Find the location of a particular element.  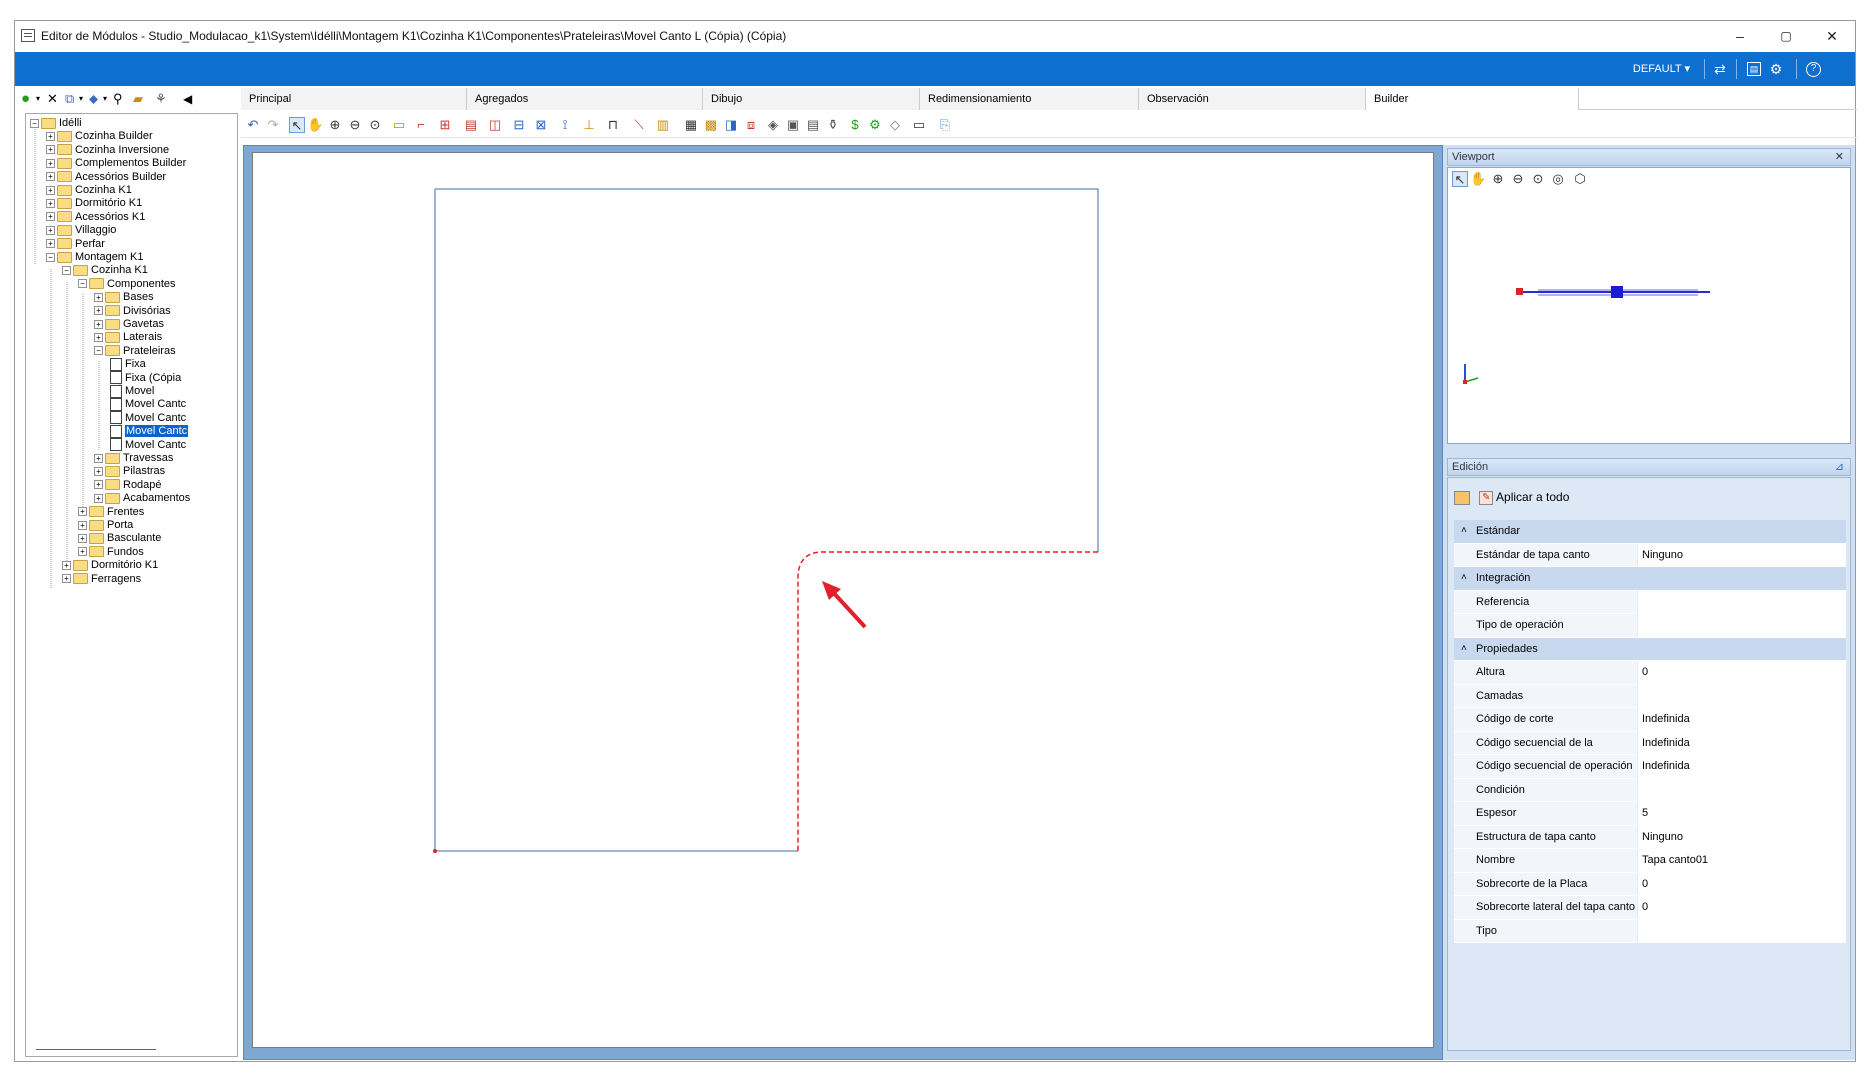

align-tool-icon: ▥ is located at coordinates (663, 125).